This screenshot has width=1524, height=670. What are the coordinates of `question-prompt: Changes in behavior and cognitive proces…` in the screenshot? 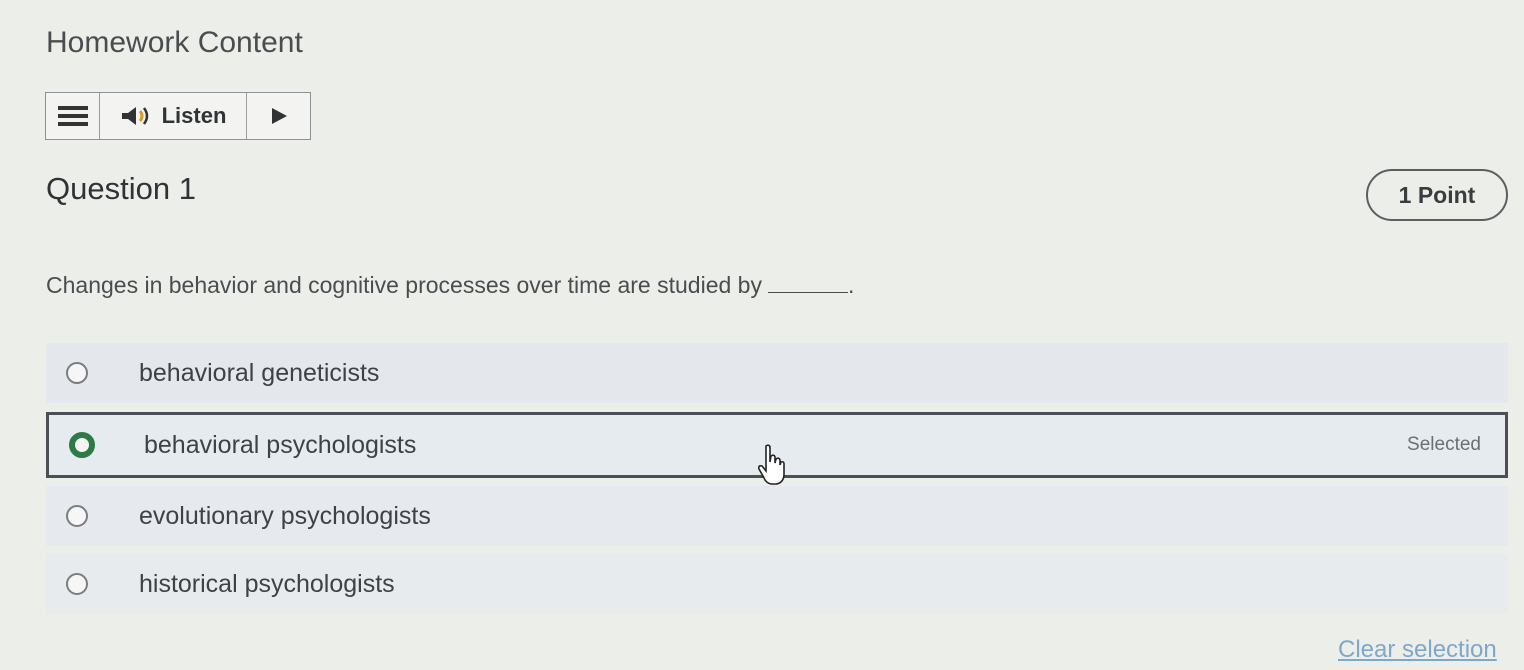 It's located at (450, 285).